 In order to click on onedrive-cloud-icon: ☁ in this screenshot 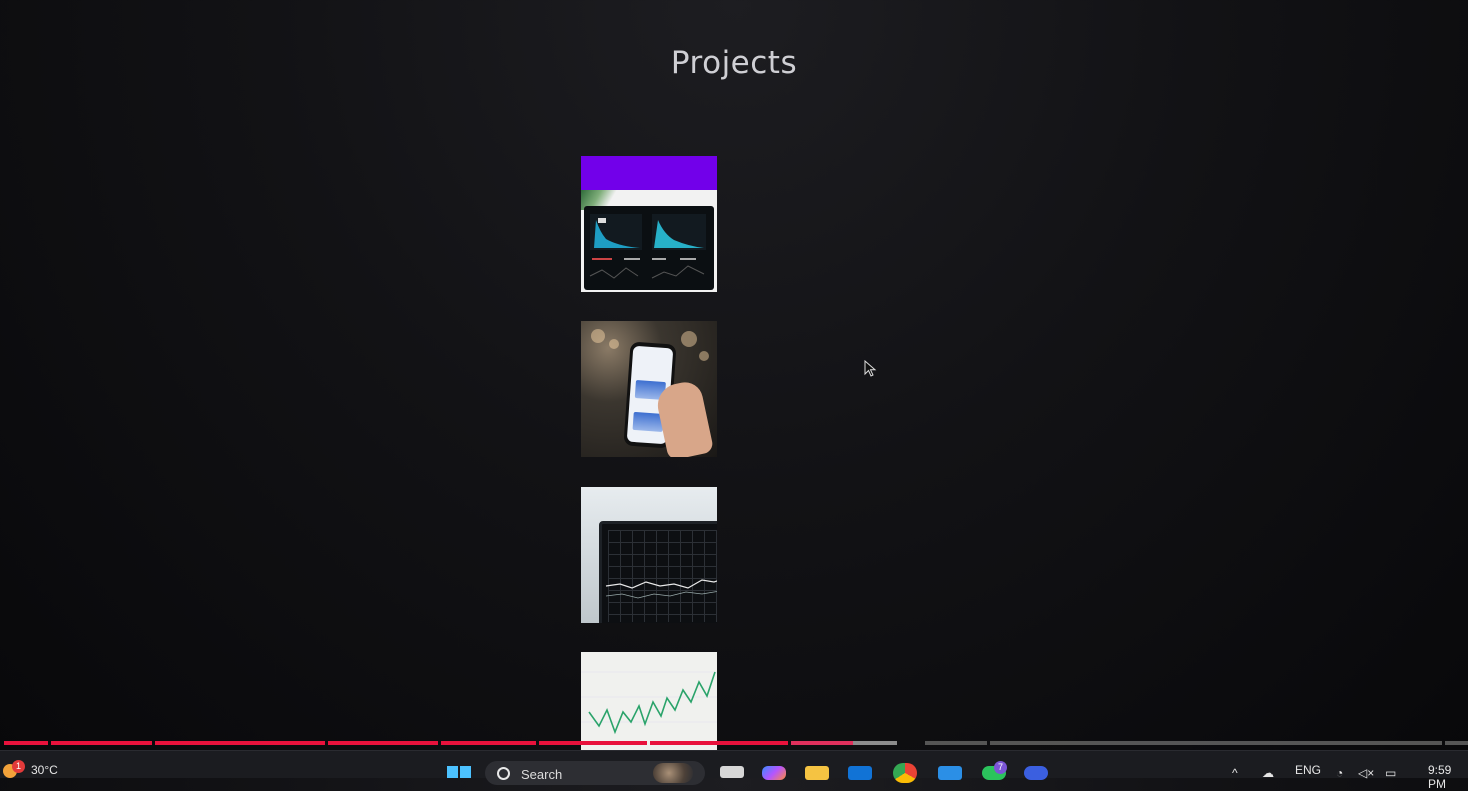, I will do `click(1268, 773)`.